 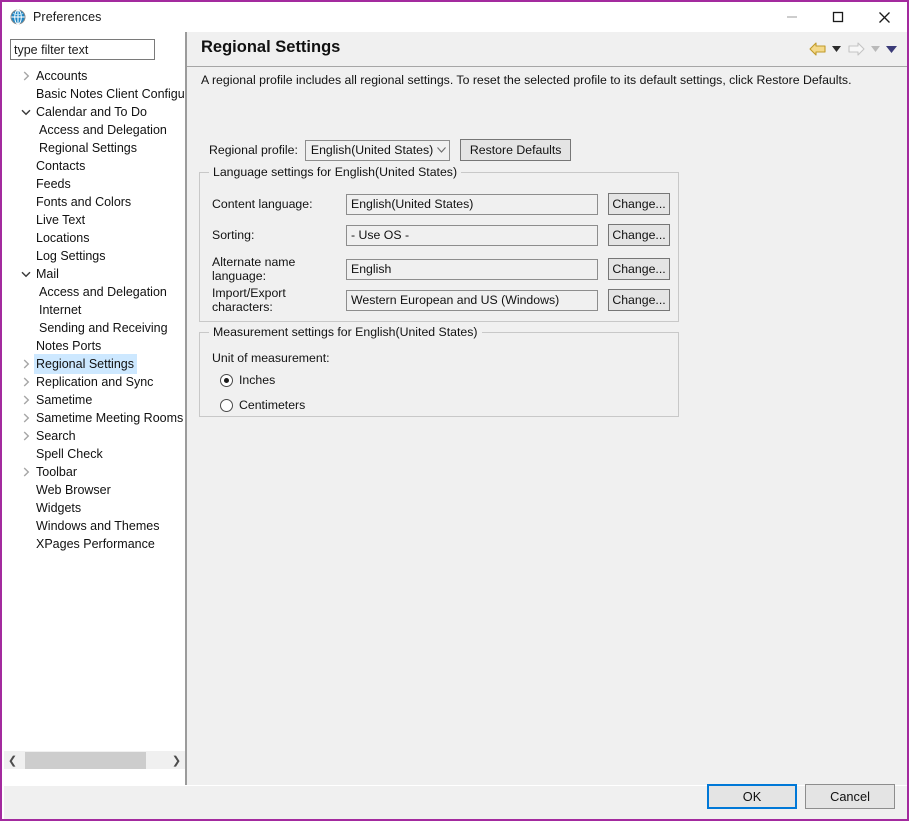 I want to click on sidebar-item-windows-and-themes: Windows and Themes, so click(x=94, y=526).